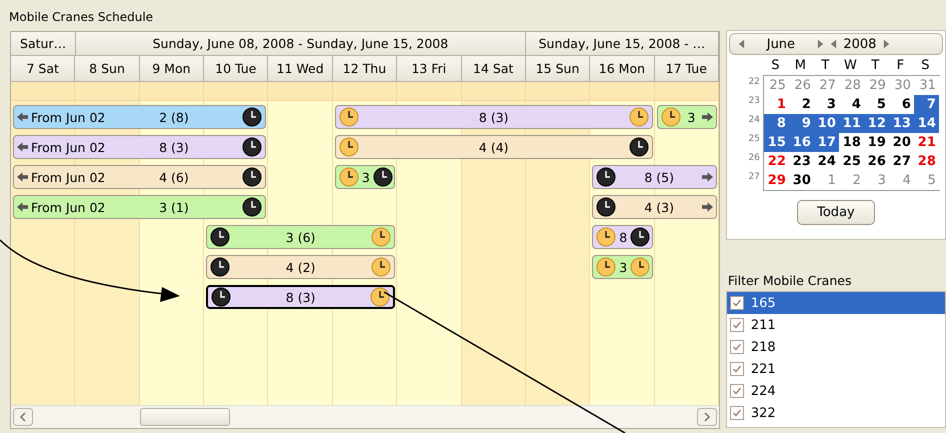 The image size is (946, 433). I want to click on day-header: 17 Tue, so click(686, 69).